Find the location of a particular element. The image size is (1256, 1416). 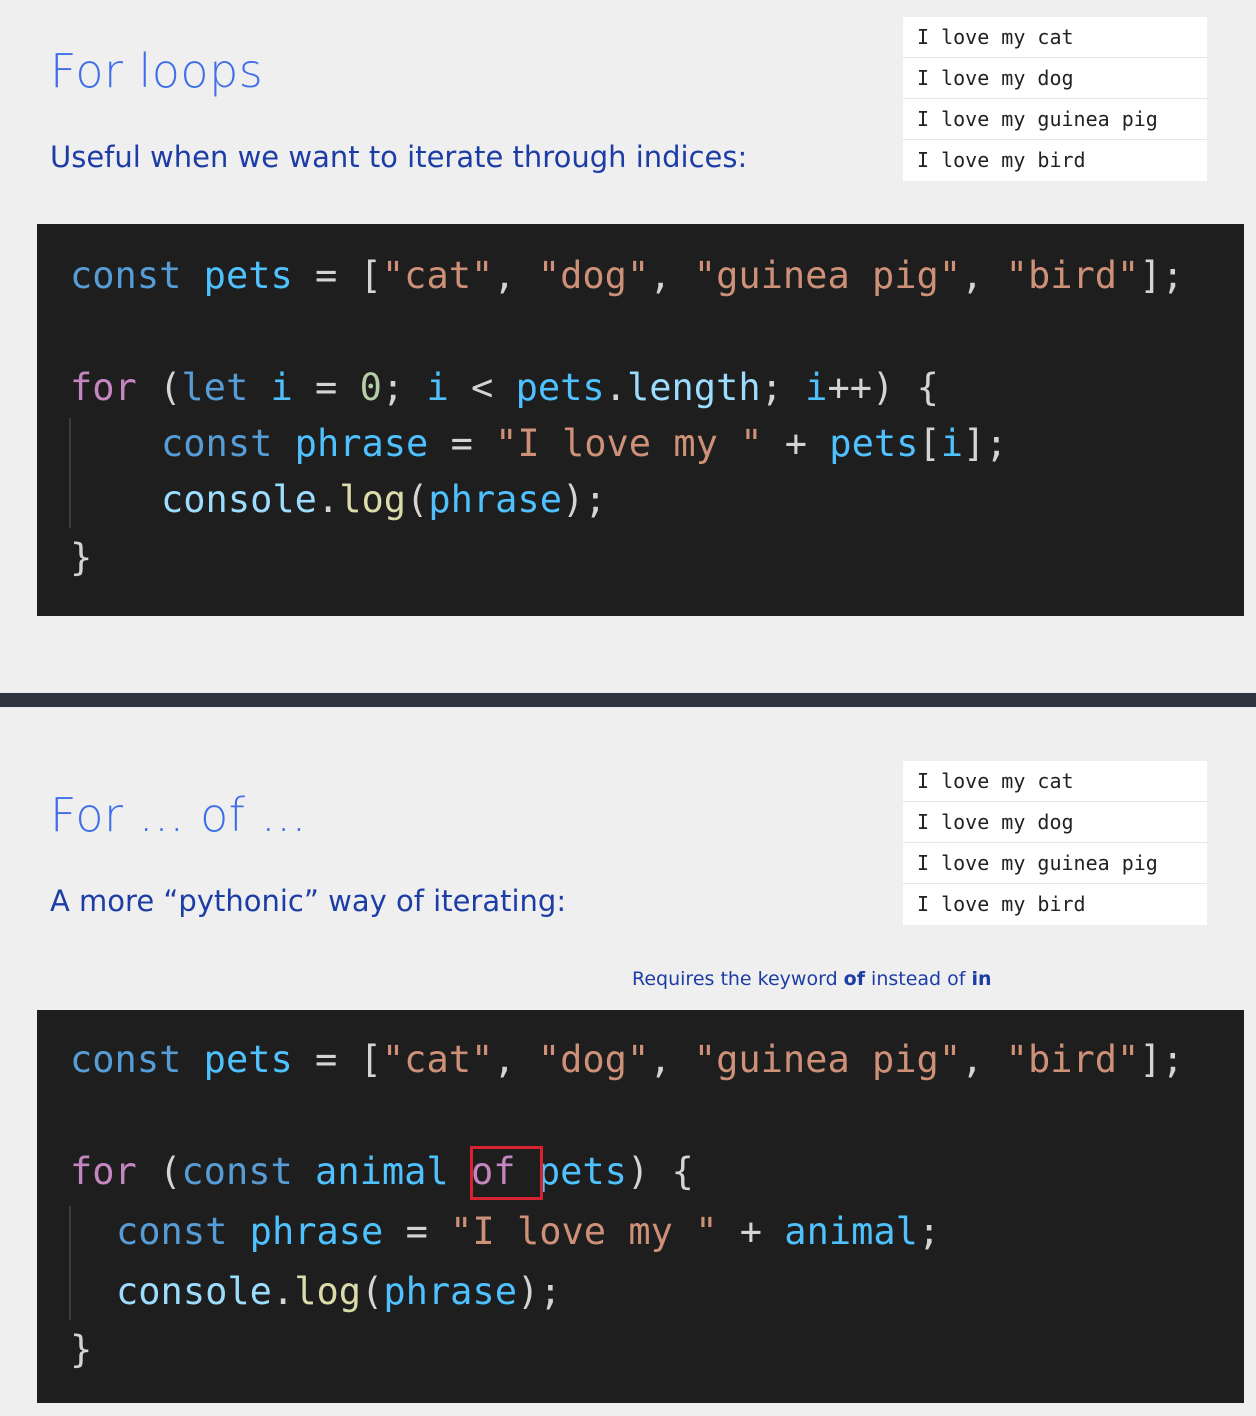

code-line-3: const phrase = "I love my " + pets[i]; is located at coordinates (584, 444).